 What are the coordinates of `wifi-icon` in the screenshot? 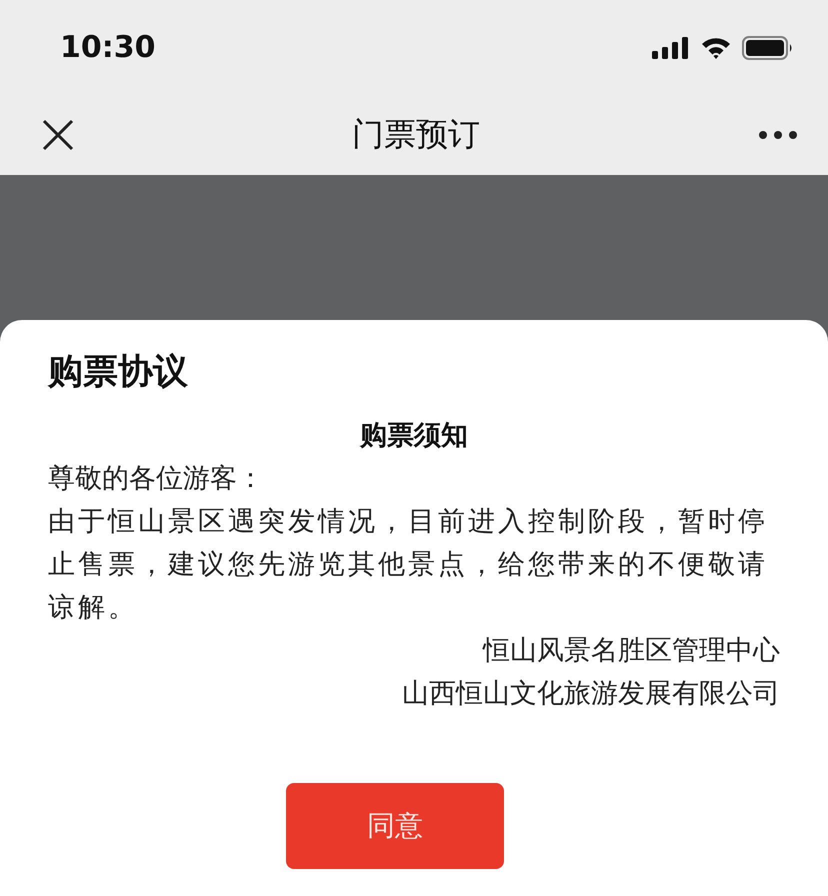 It's located at (716, 48).